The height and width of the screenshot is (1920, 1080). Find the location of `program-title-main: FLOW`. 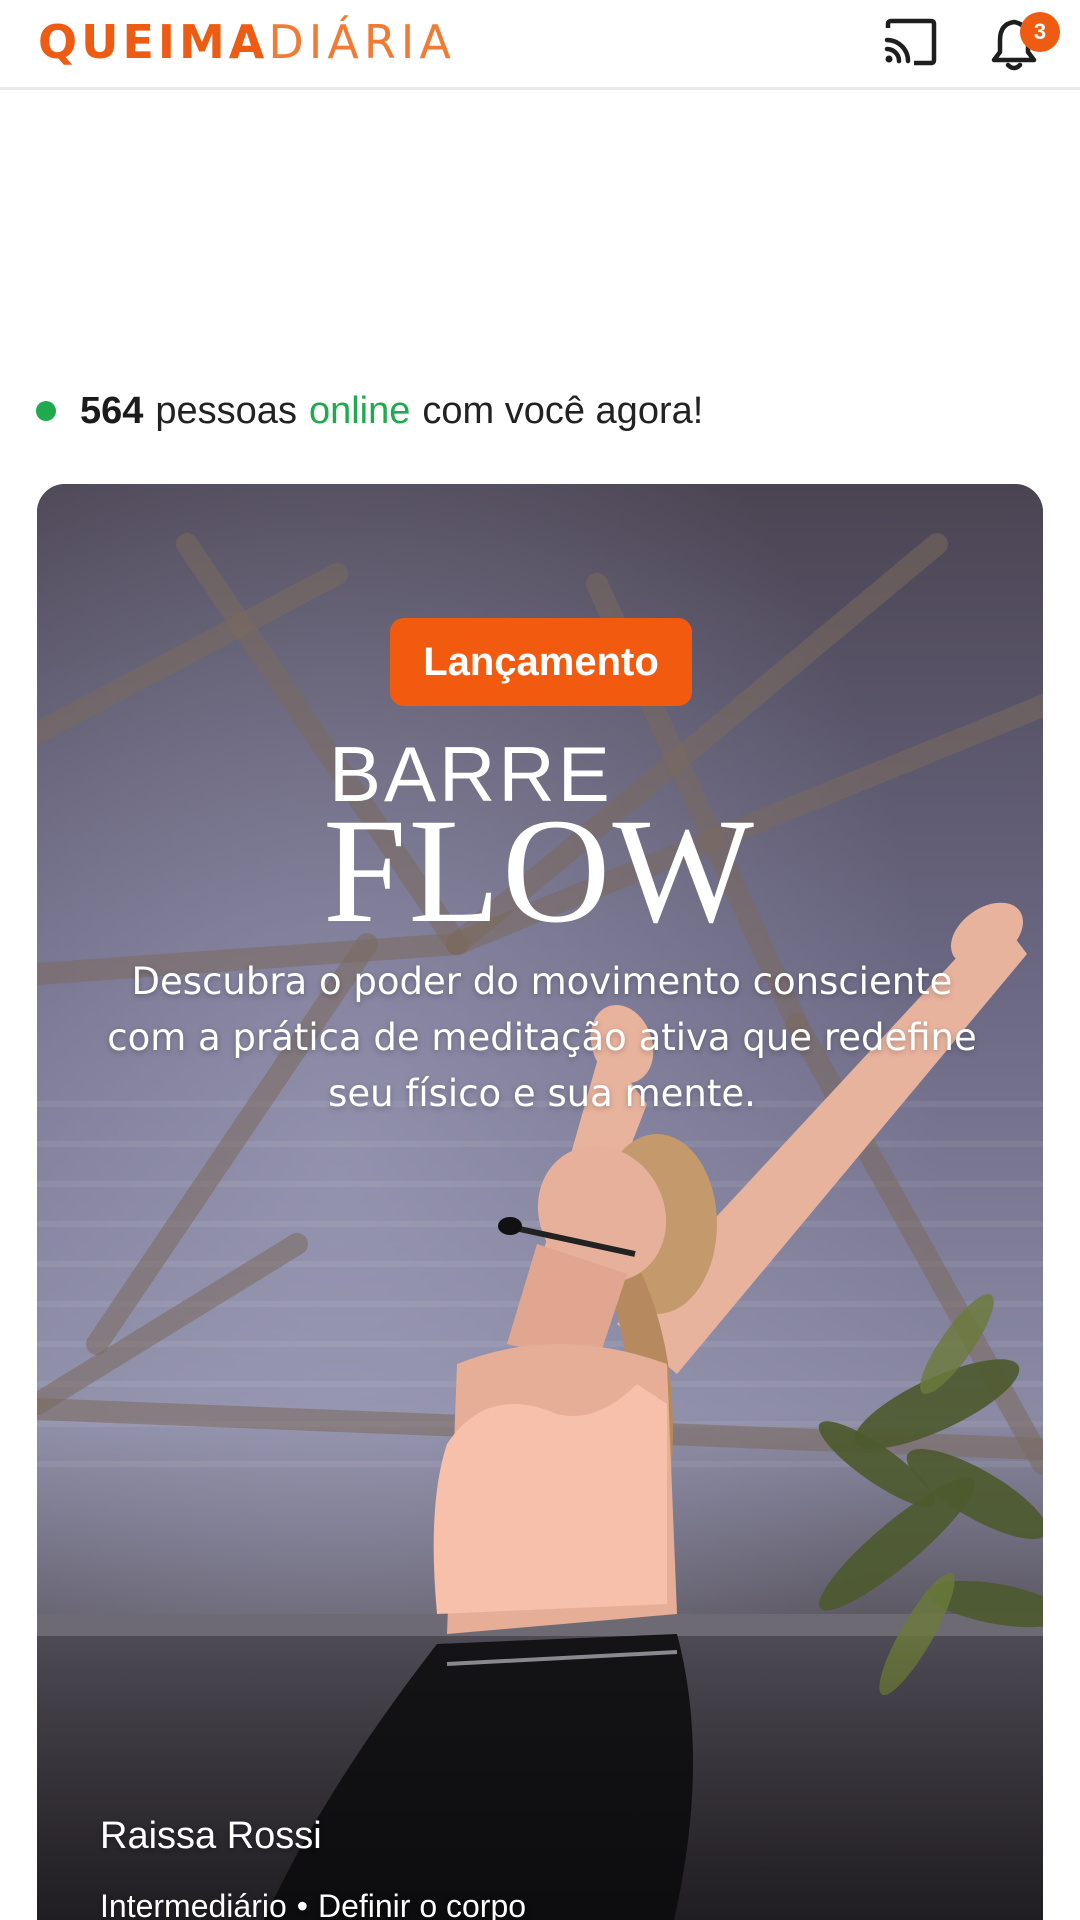

program-title-main: FLOW is located at coordinates (539, 871).